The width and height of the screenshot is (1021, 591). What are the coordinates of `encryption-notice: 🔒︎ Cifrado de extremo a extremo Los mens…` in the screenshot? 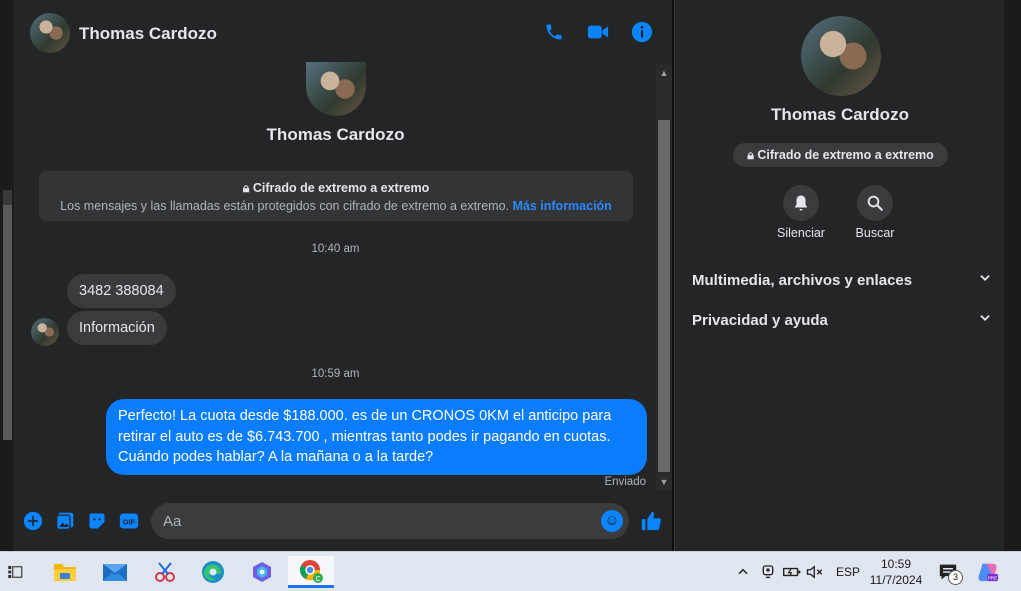 It's located at (336, 196).